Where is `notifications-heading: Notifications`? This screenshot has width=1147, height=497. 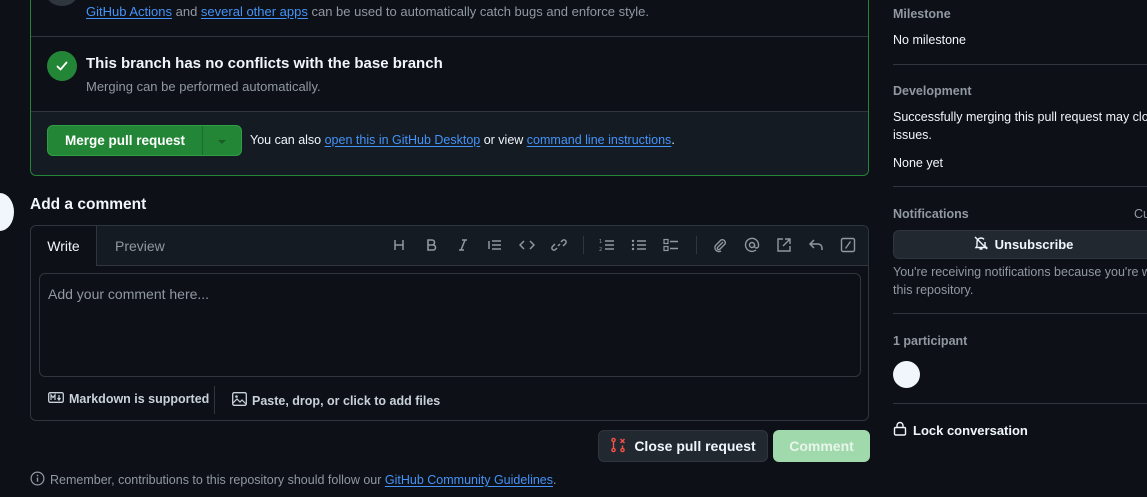
notifications-heading: Notifications is located at coordinates (931, 214).